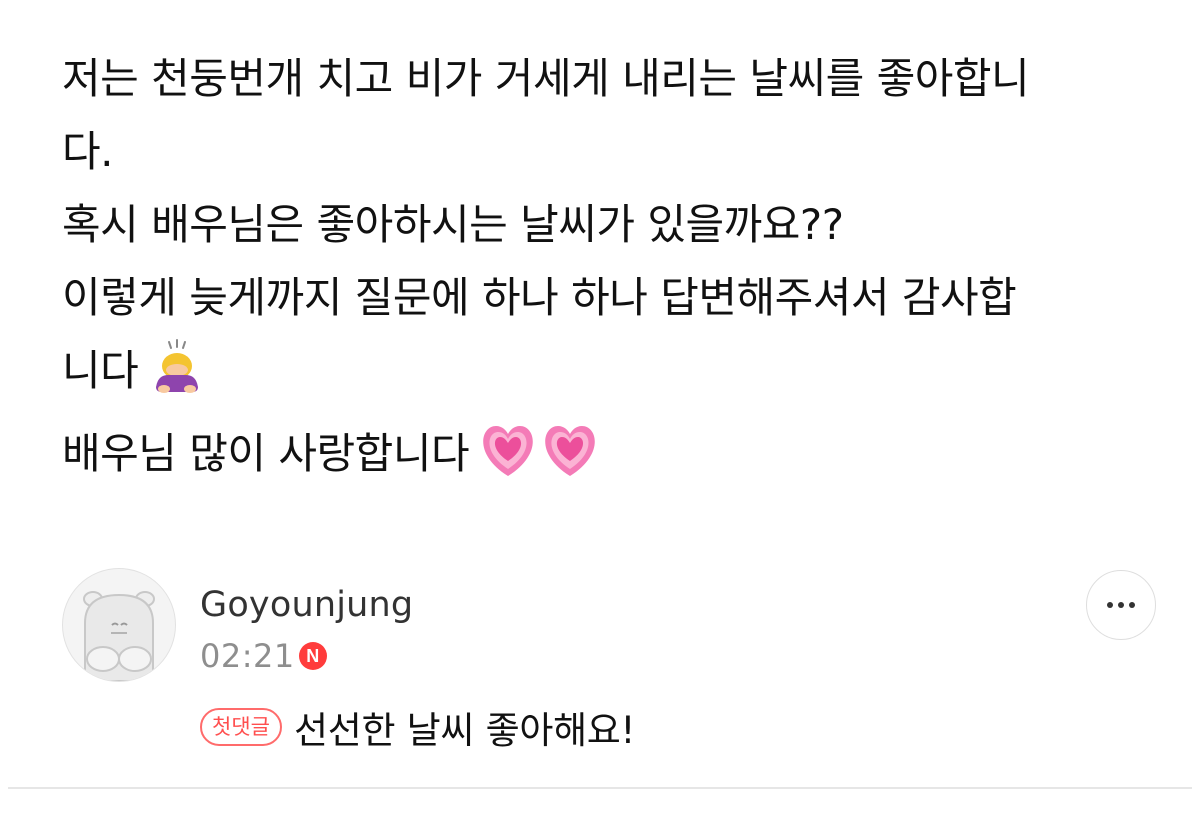  I want to click on post-line-text: 배우님 많이 사랑합니다, so click(266, 453).